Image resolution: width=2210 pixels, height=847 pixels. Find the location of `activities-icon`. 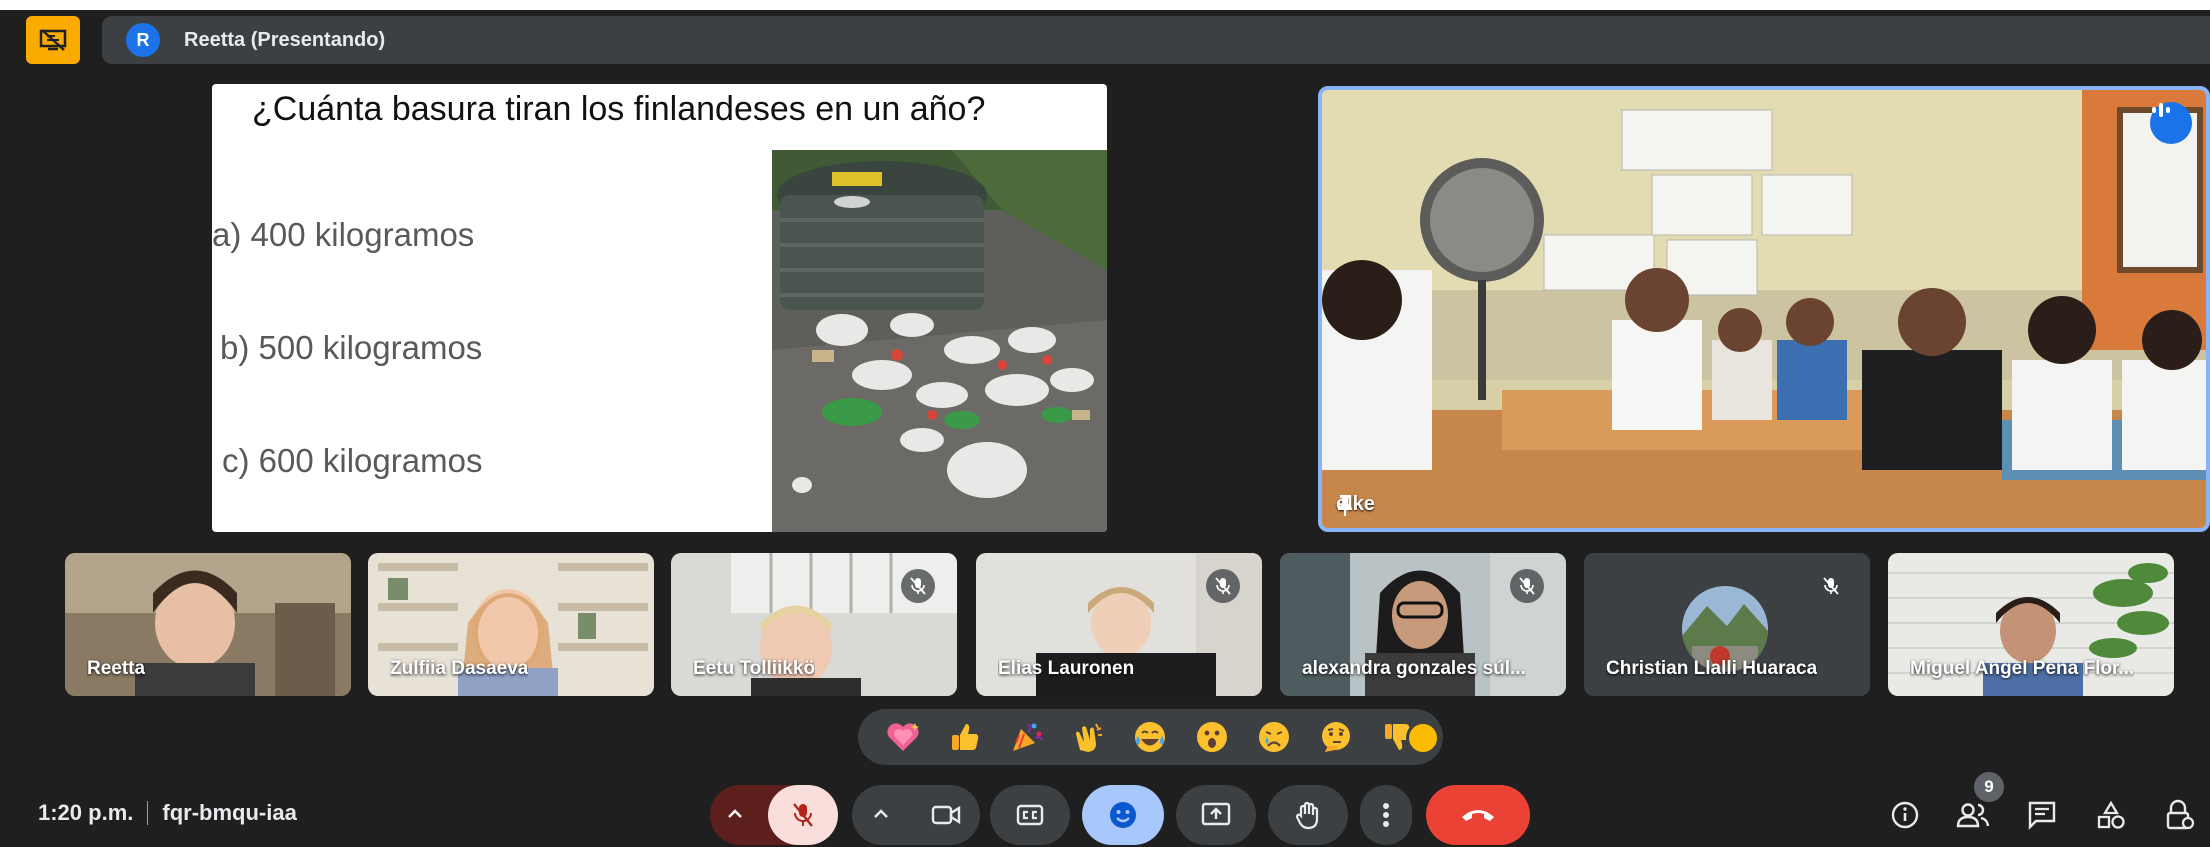

activities-icon is located at coordinates (2111, 814).